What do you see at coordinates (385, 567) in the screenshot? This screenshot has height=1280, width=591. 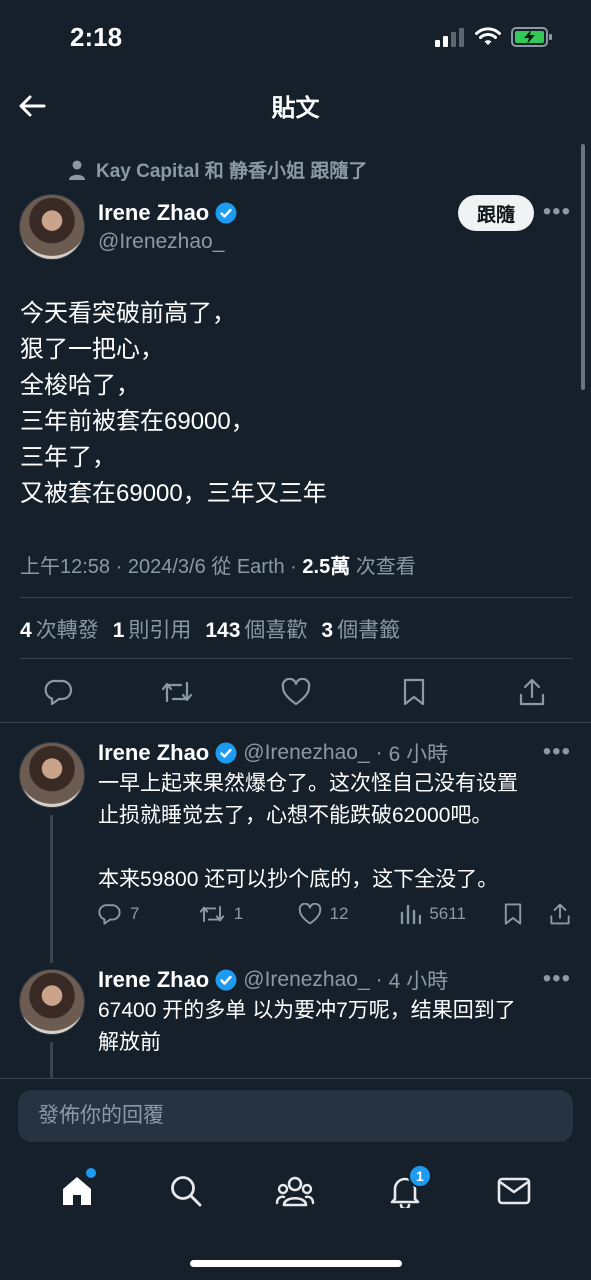 I see `views-label: 次查看` at bounding box center [385, 567].